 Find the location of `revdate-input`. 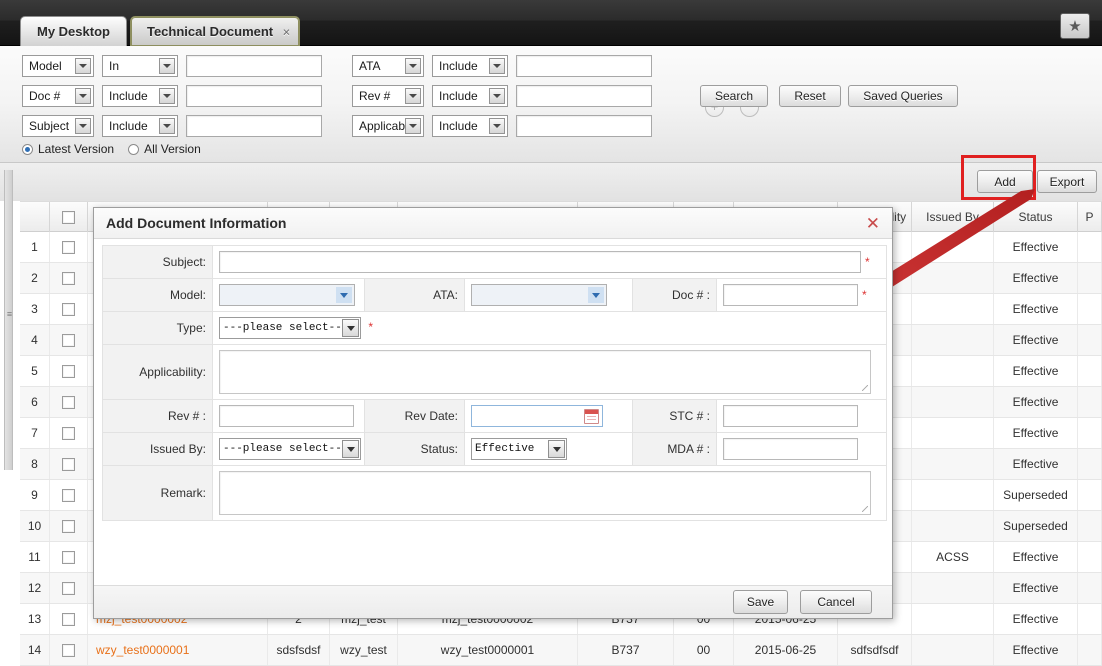

revdate-input is located at coordinates (537, 416).